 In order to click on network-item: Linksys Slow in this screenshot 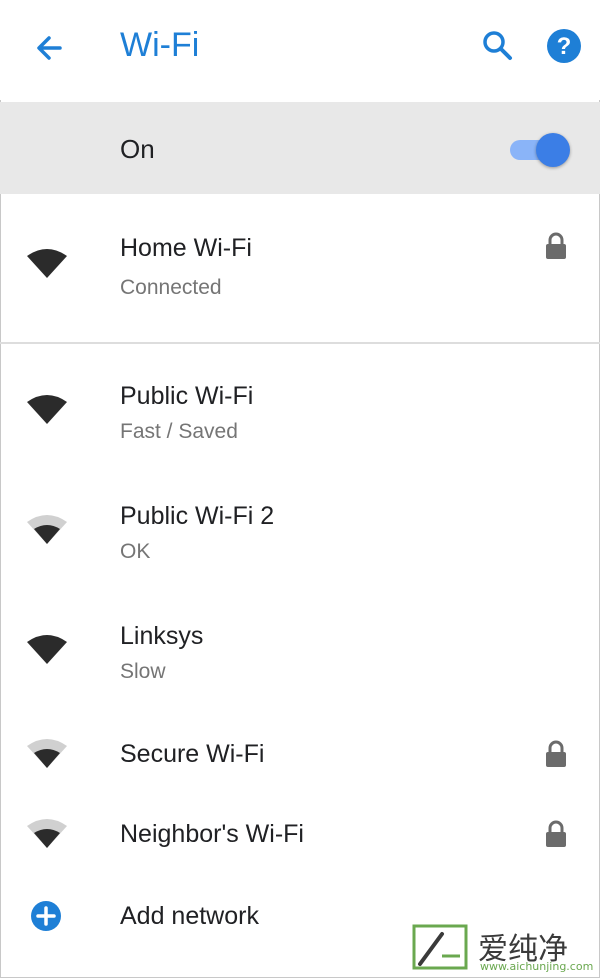, I will do `click(300, 662)`.